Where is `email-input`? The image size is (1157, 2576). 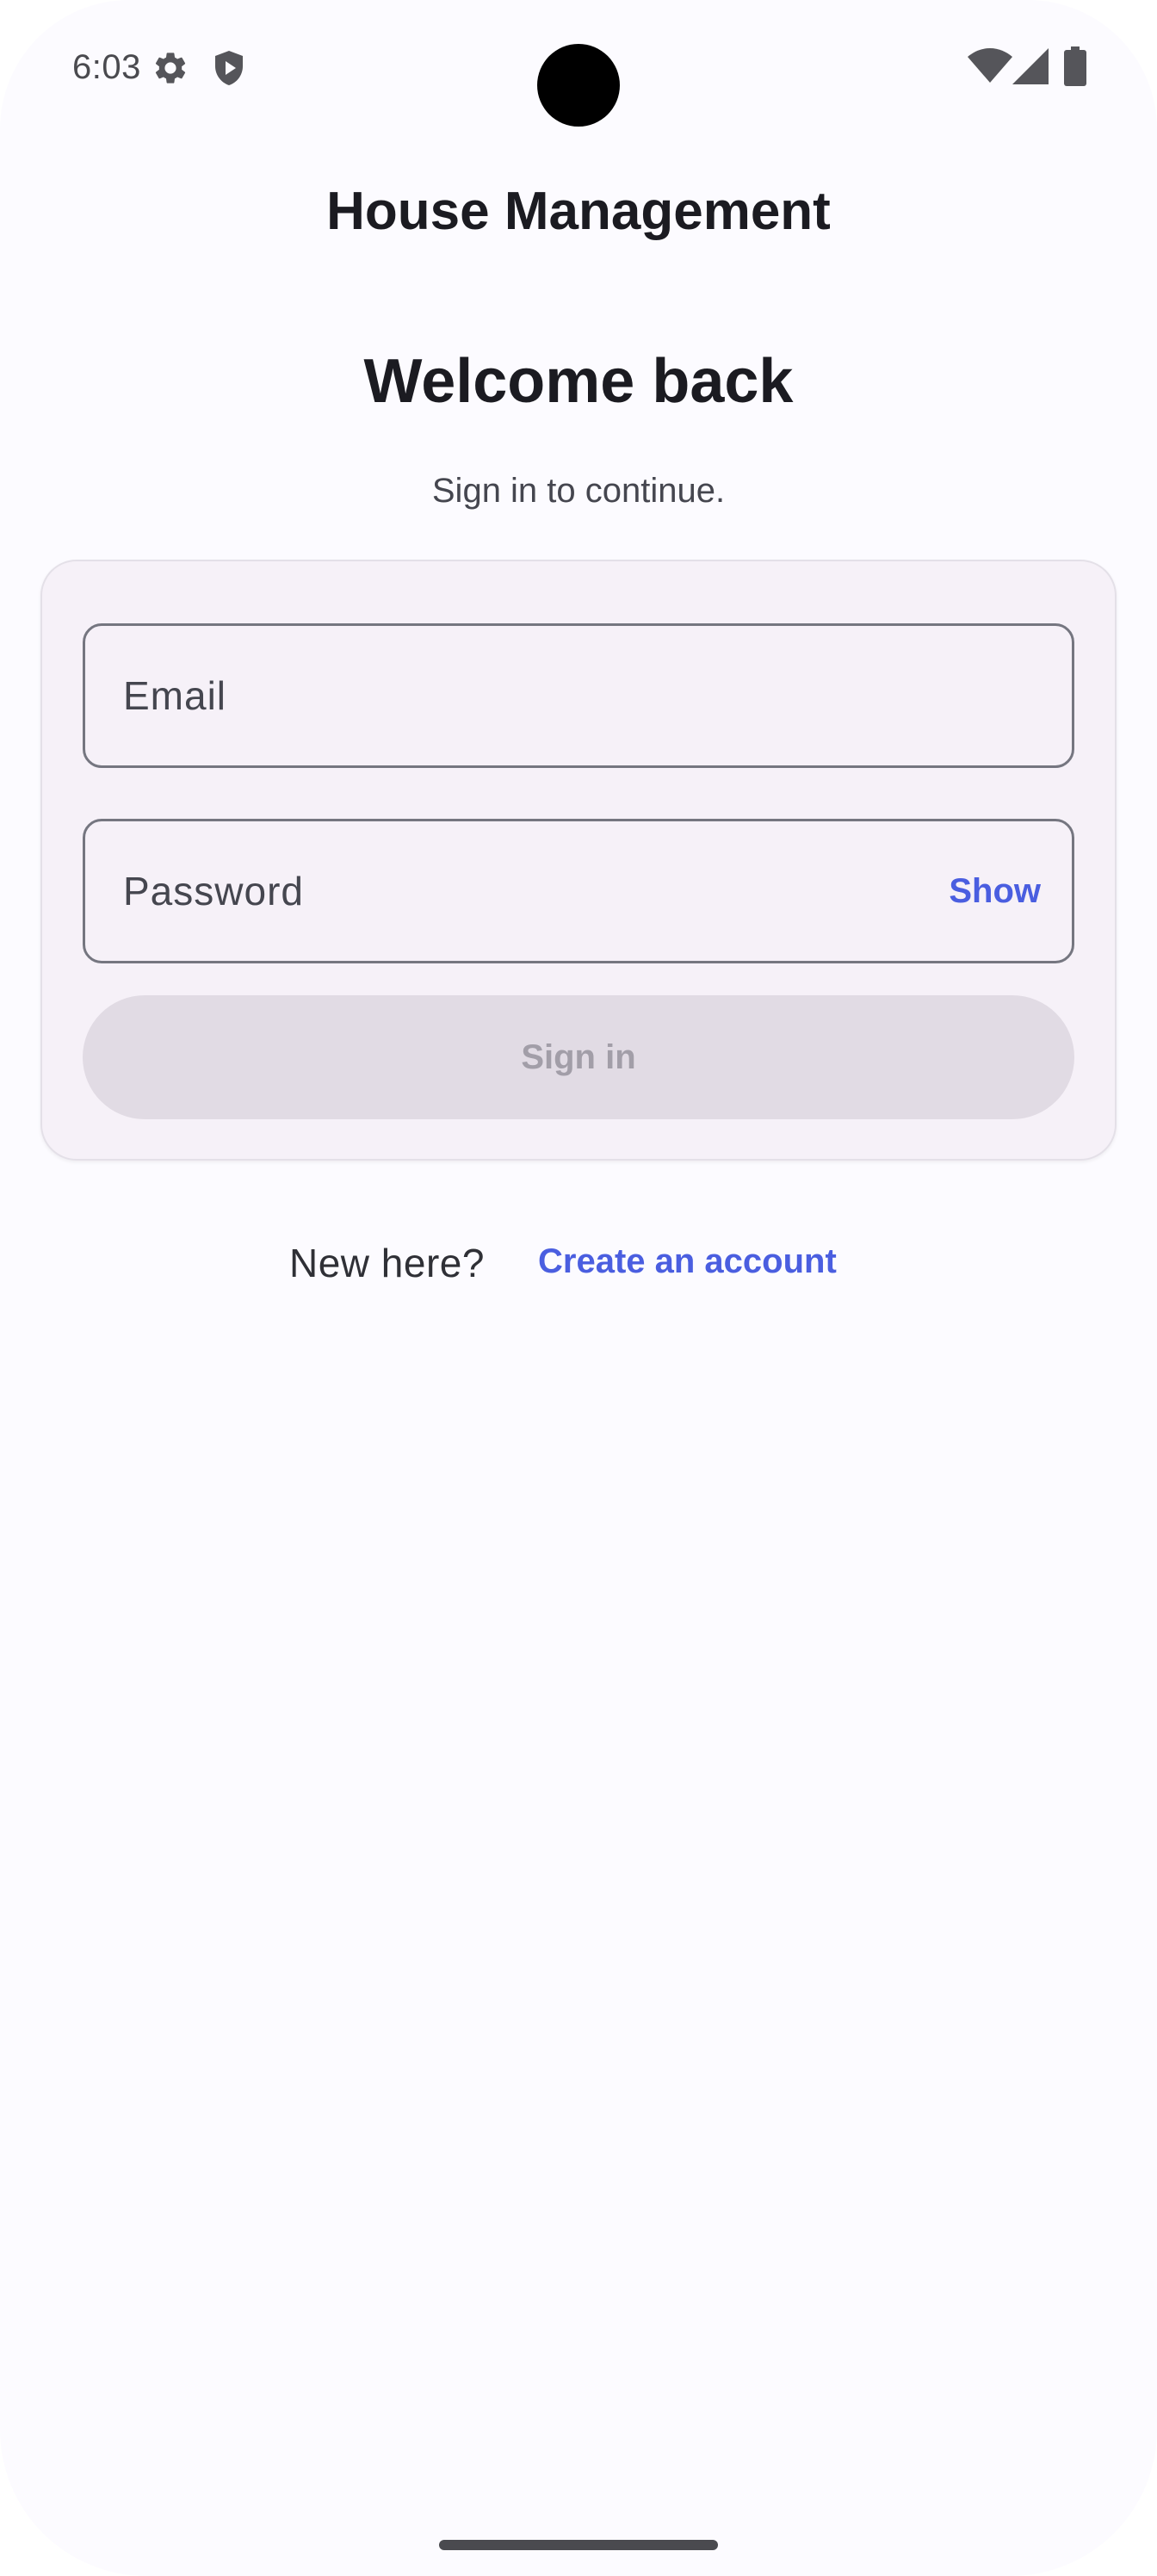
email-input is located at coordinates (510, 696).